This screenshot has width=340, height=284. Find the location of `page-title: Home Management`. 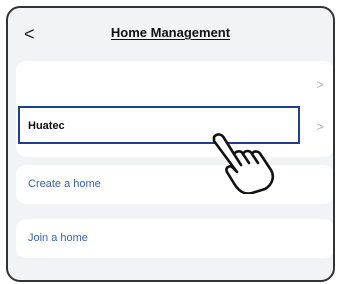

page-title: Home Management is located at coordinates (170, 32).